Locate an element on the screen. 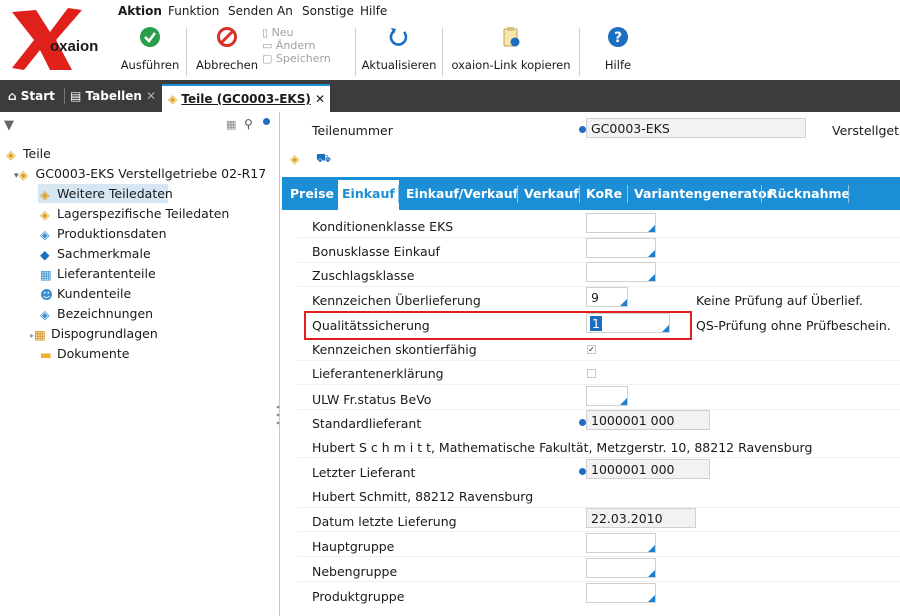  truck-icon: ⛟ is located at coordinates (323, 159).